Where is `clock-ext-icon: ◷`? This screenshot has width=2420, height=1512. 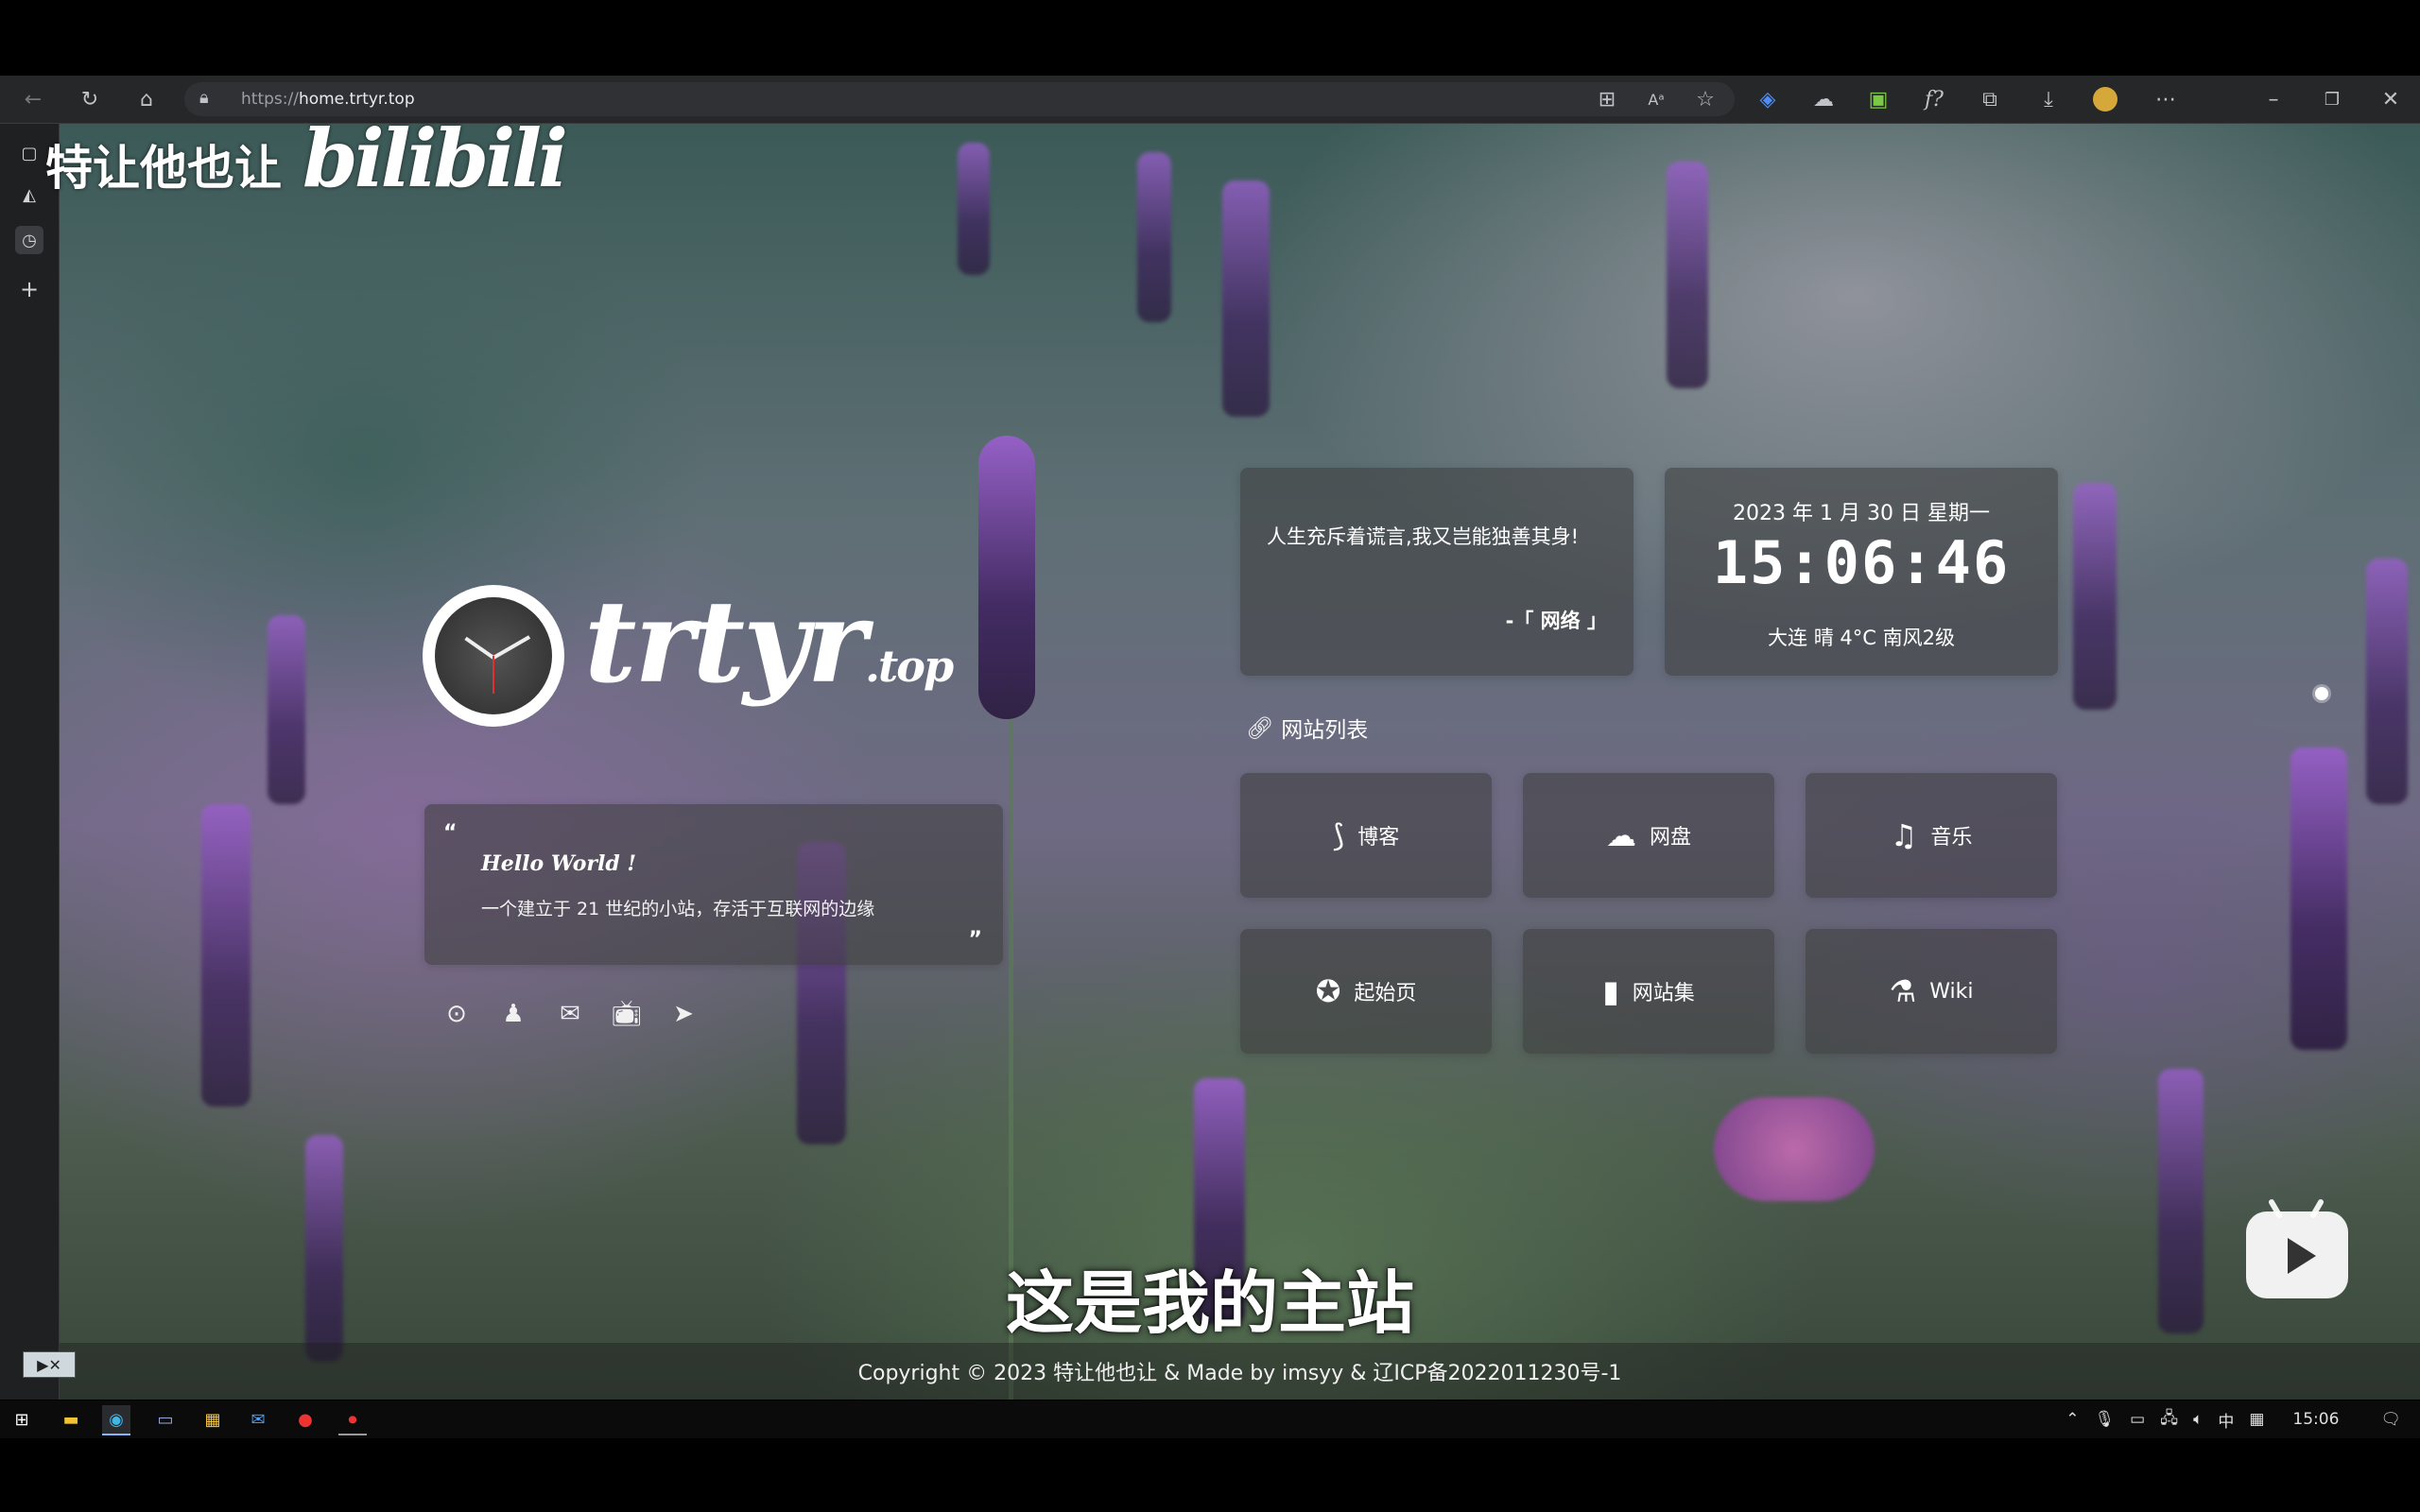
clock-ext-icon: ◷ is located at coordinates (29, 240).